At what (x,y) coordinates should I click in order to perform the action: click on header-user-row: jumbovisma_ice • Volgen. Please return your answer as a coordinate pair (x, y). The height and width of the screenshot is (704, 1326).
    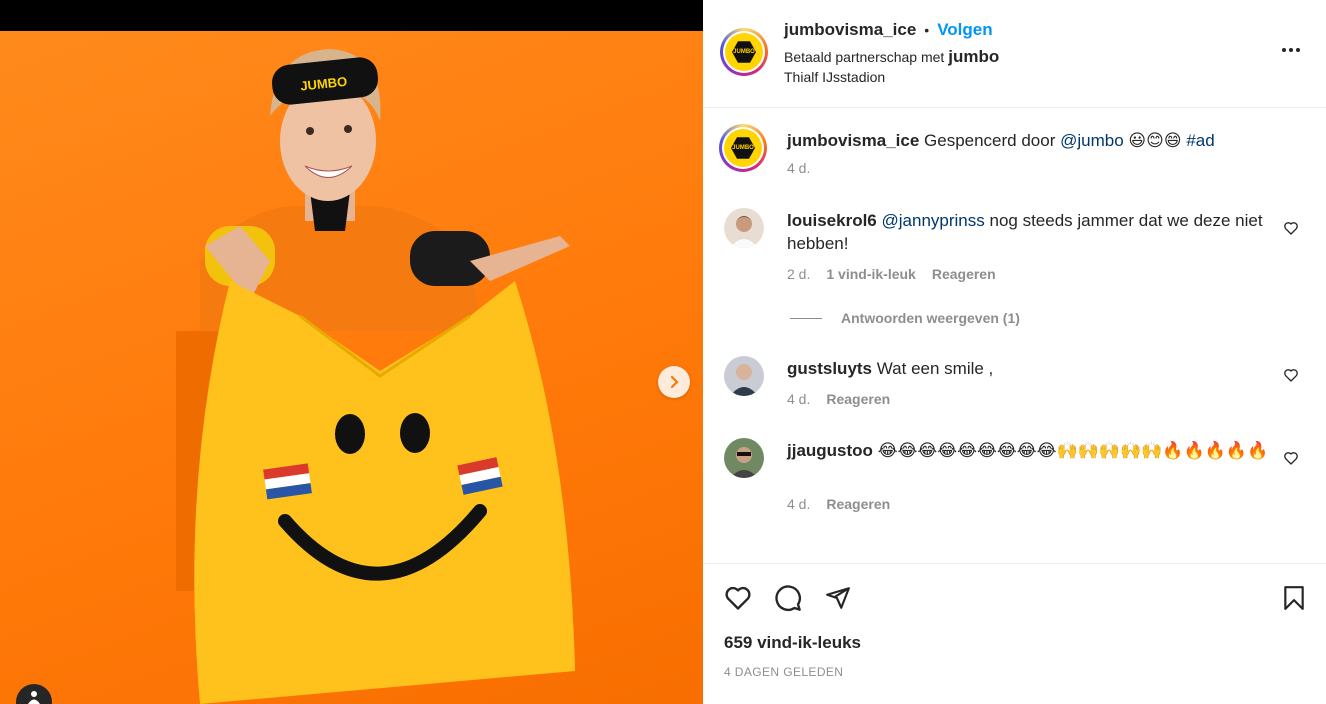
    Looking at the image, I should click on (888, 30).